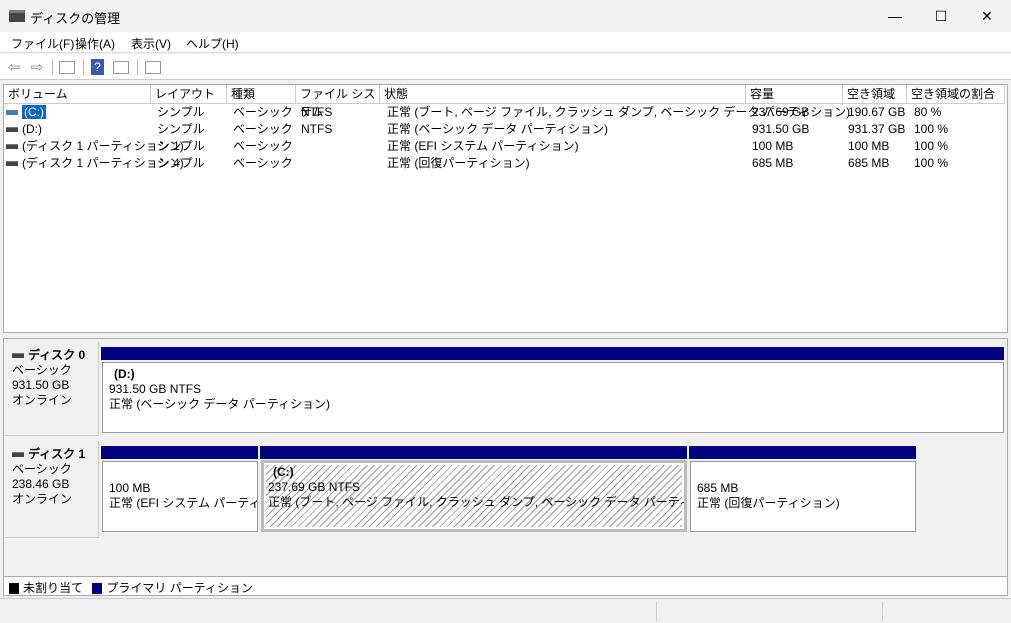 Image resolution: width=1011 pixels, height=623 pixels. Describe the element at coordinates (505, 16) in the screenshot. I see `title-bar: ディスクの管理 — ☐ ✕` at that location.